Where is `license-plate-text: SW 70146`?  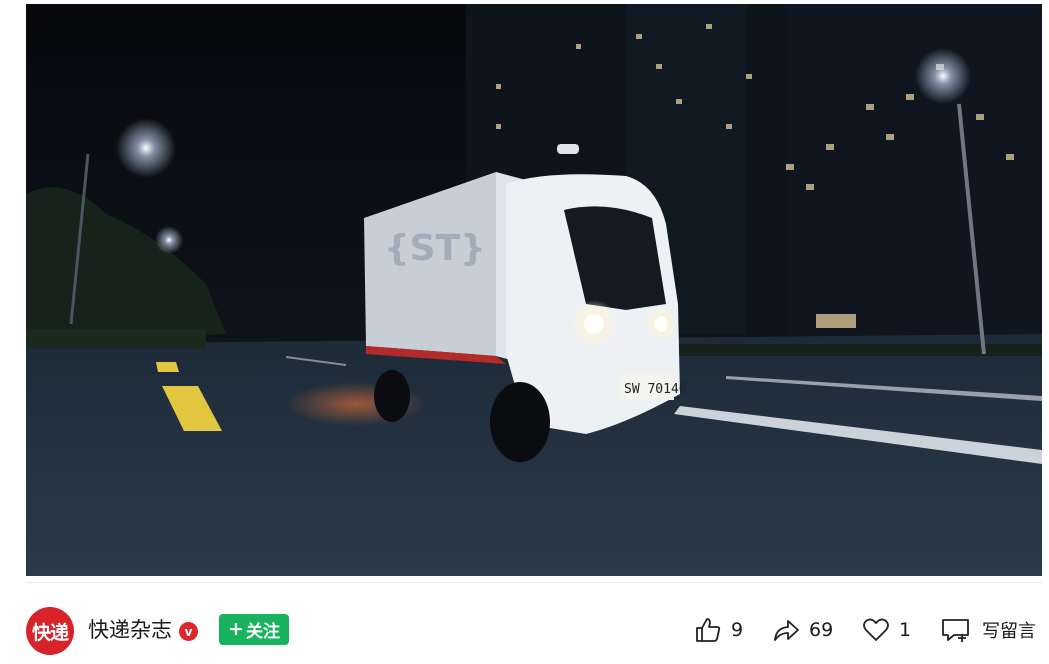 license-plate-text: SW 70146 is located at coordinates (655, 389).